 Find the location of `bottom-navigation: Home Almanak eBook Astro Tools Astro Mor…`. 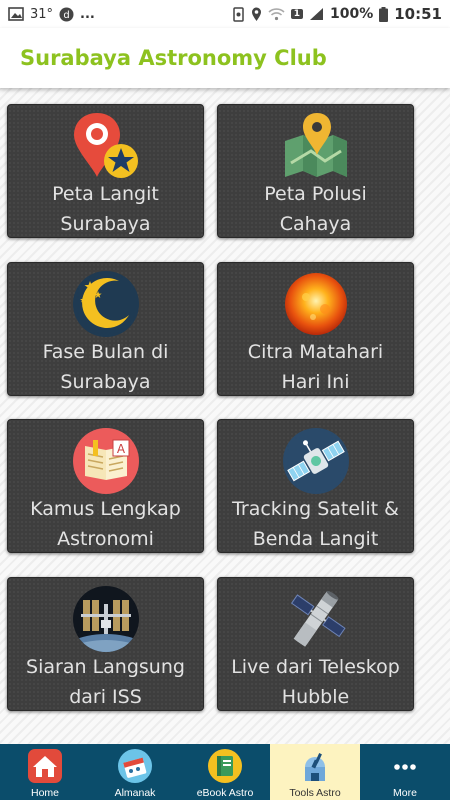

bottom-navigation: Home Almanak eBook Astro Tools Astro Mor… is located at coordinates (225, 772).